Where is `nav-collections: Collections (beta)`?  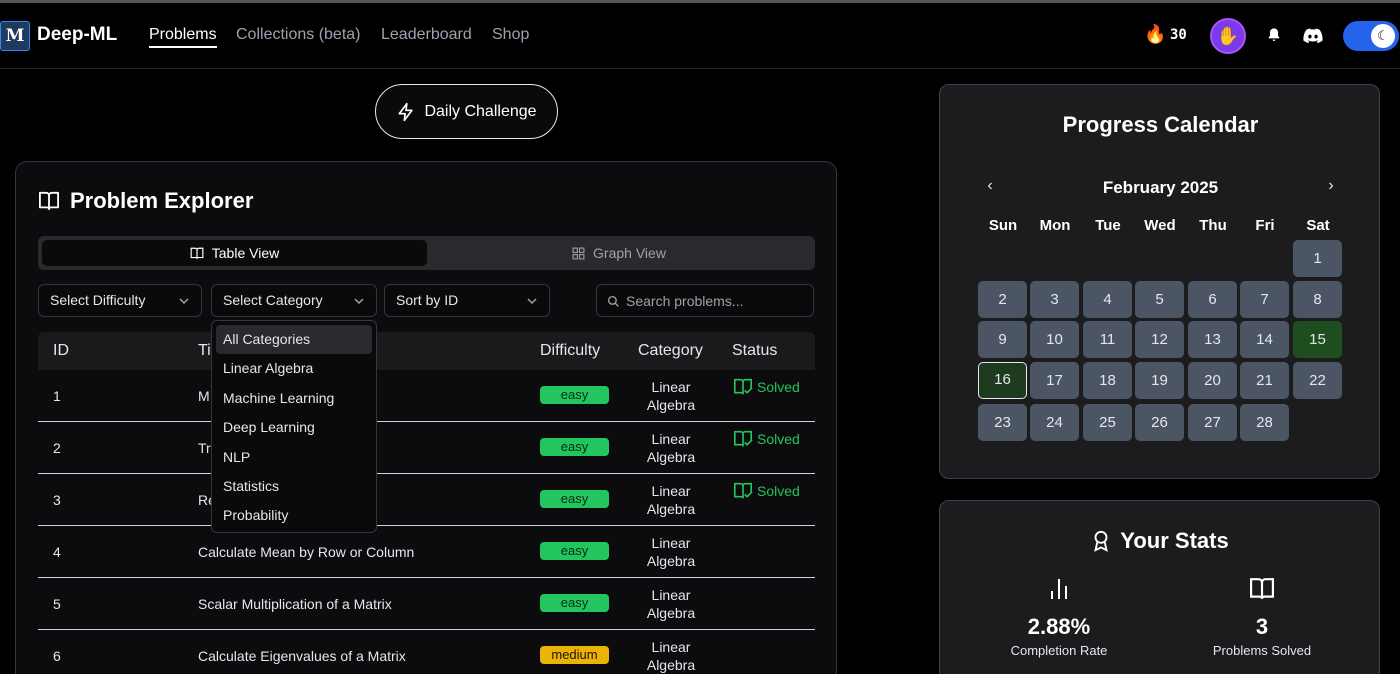
nav-collections: Collections (beta) is located at coordinates (298, 35).